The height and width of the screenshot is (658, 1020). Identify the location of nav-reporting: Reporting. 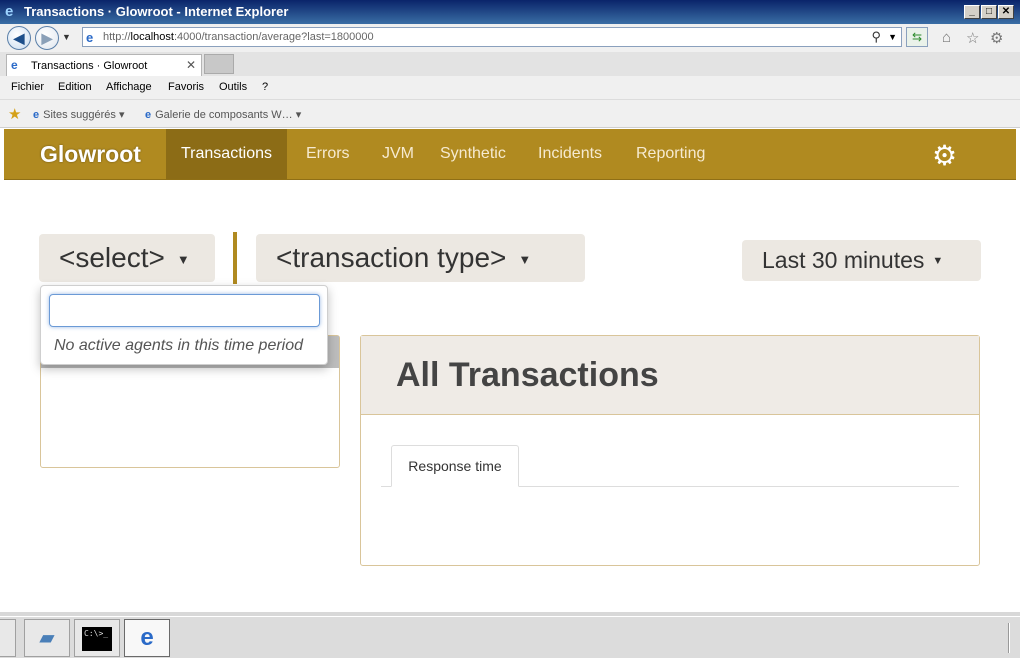
(670, 154).